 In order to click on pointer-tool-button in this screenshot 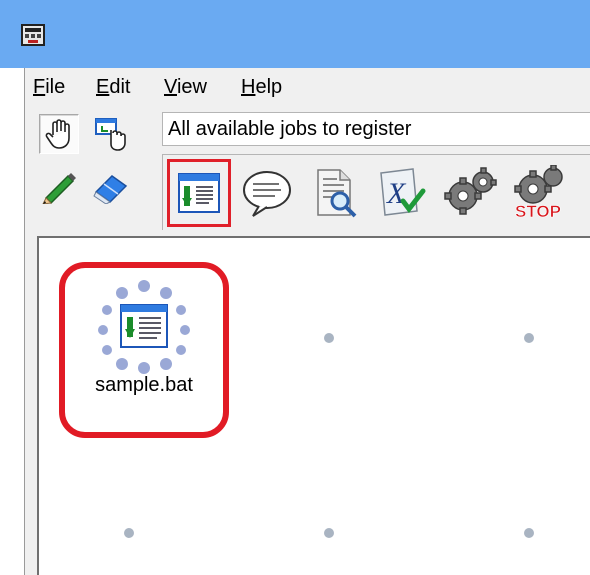, I will do `click(111, 134)`.